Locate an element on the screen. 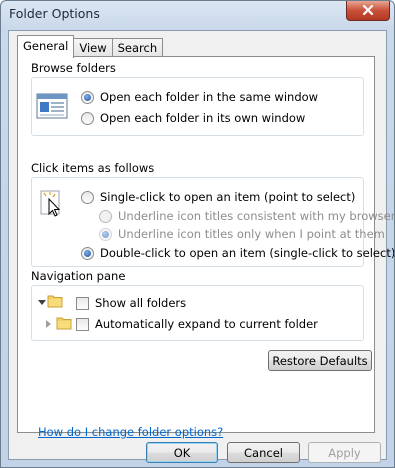 This screenshot has height=468, width=395. window-title: Folder Options is located at coordinates (54, 13).